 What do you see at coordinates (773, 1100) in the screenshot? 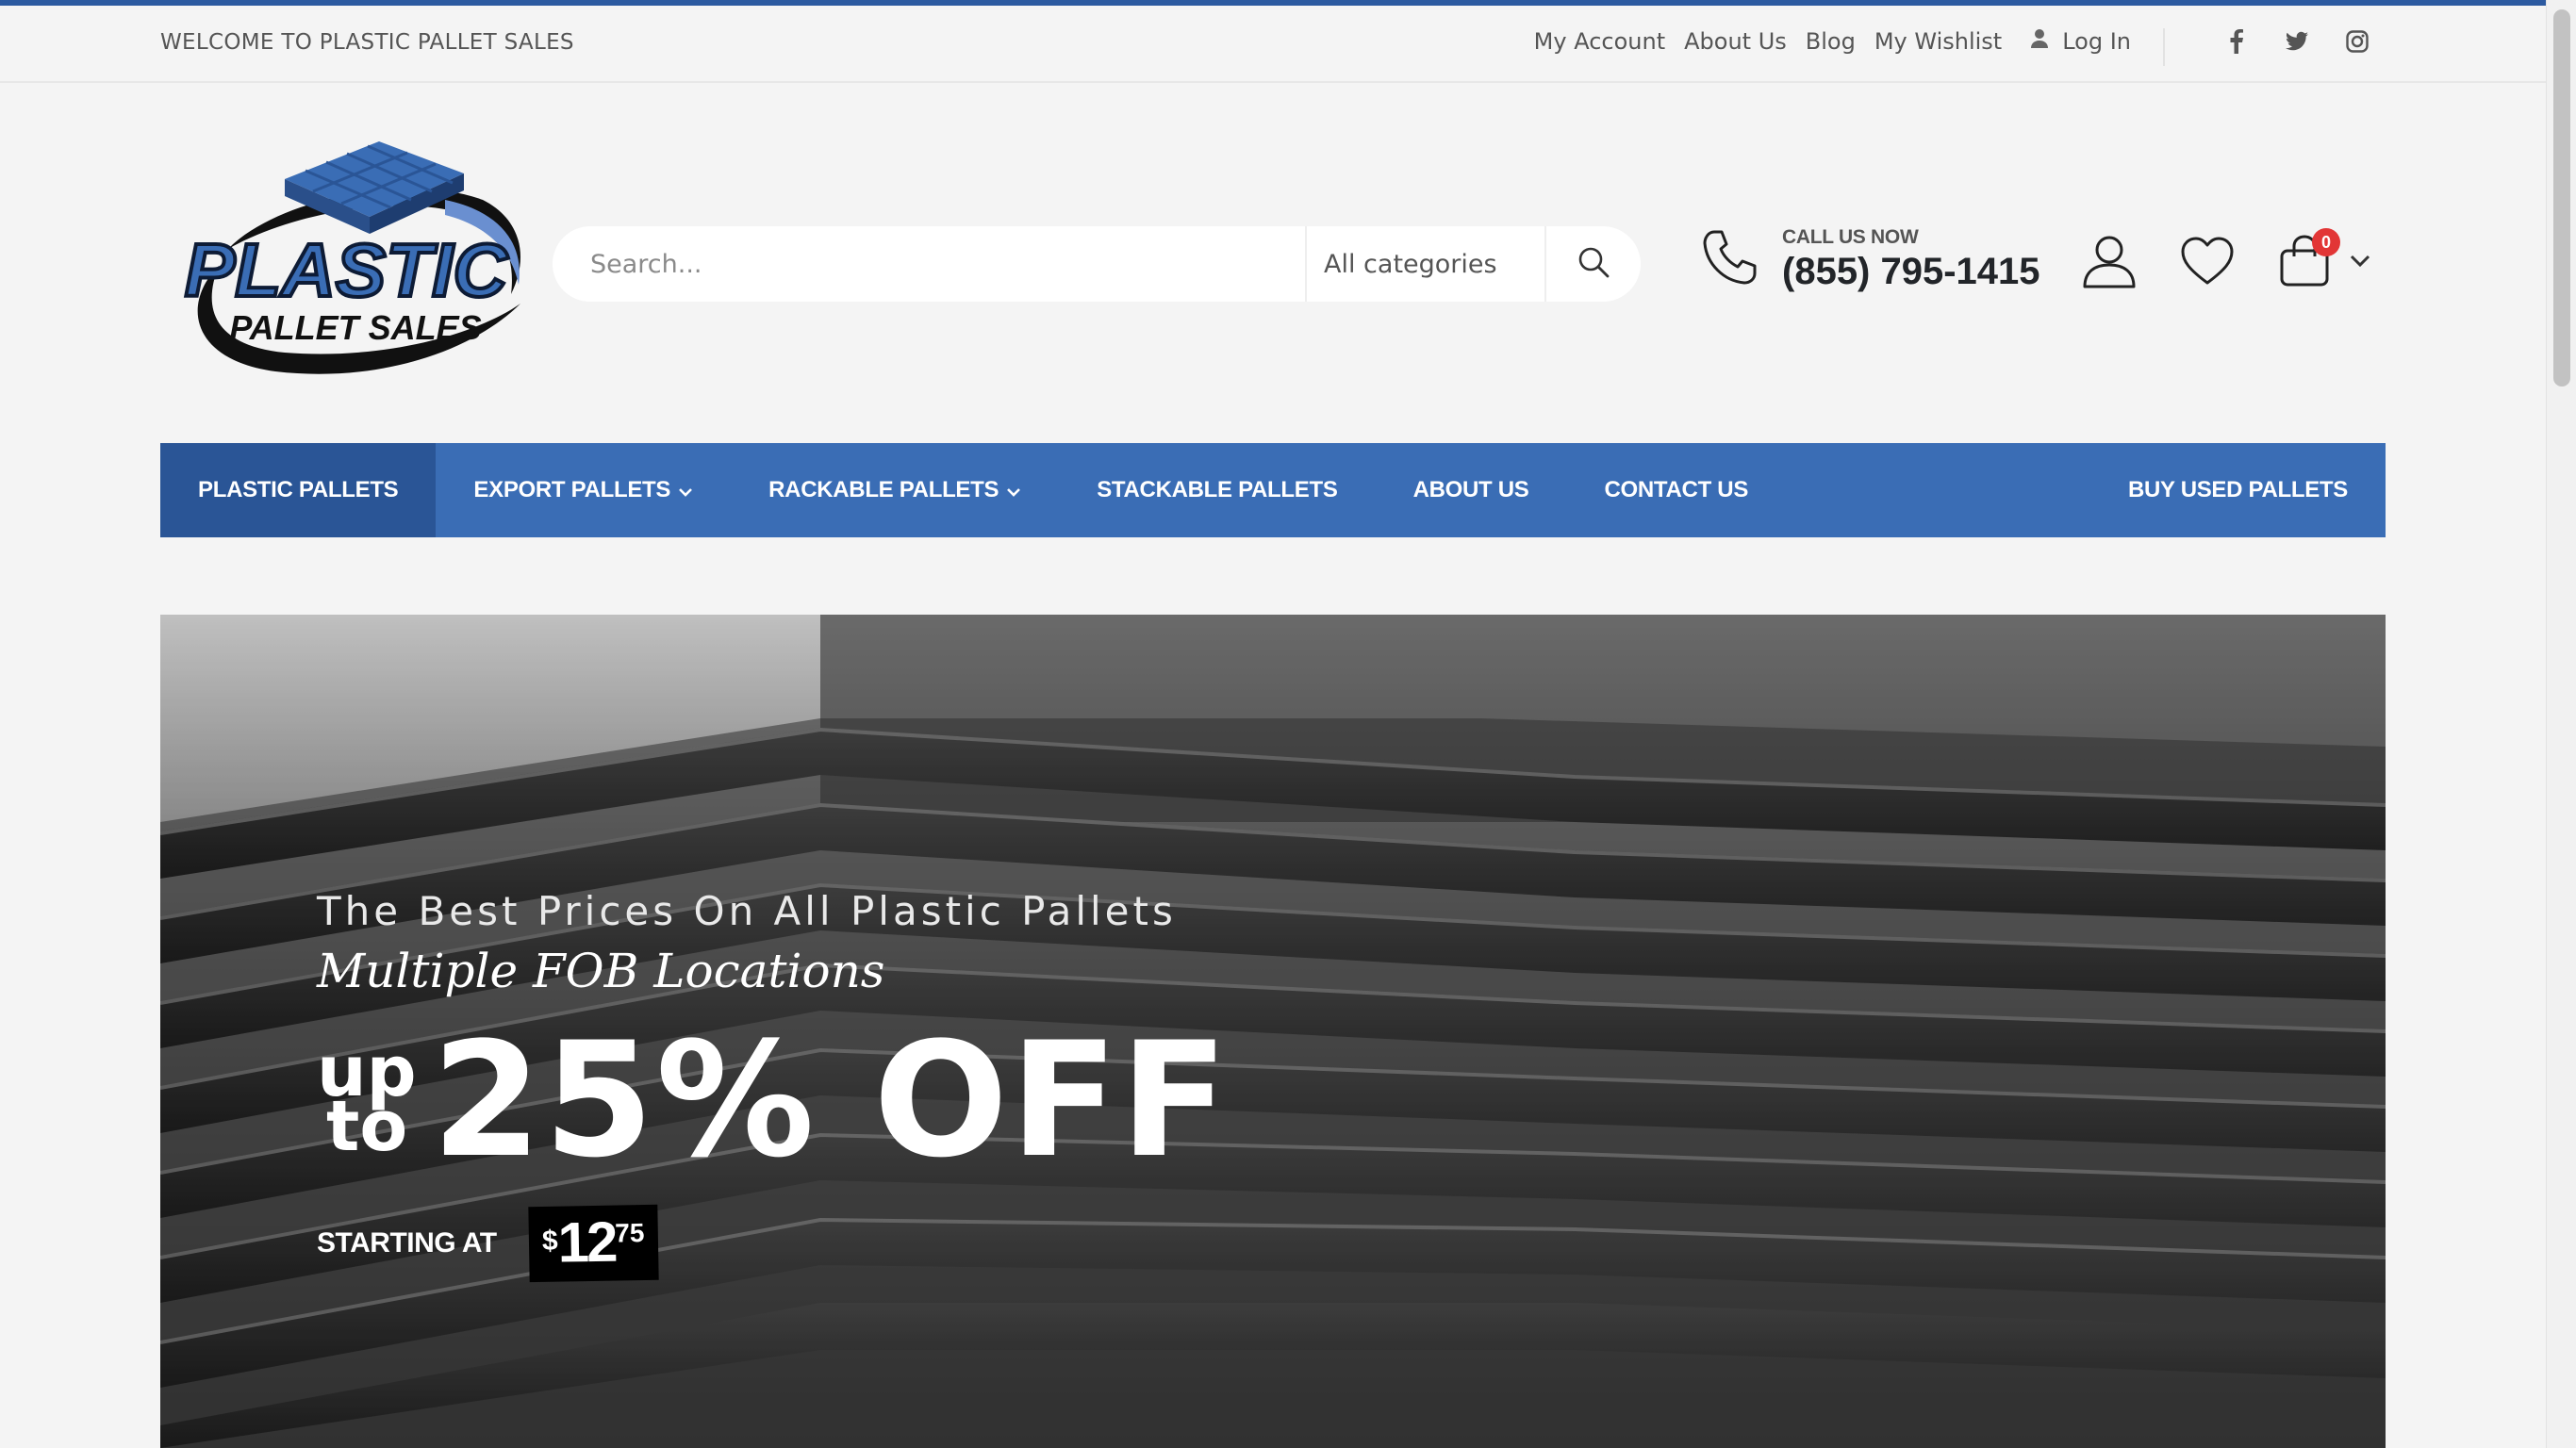
I see `hero-discount: up to 25% OFF` at bounding box center [773, 1100].